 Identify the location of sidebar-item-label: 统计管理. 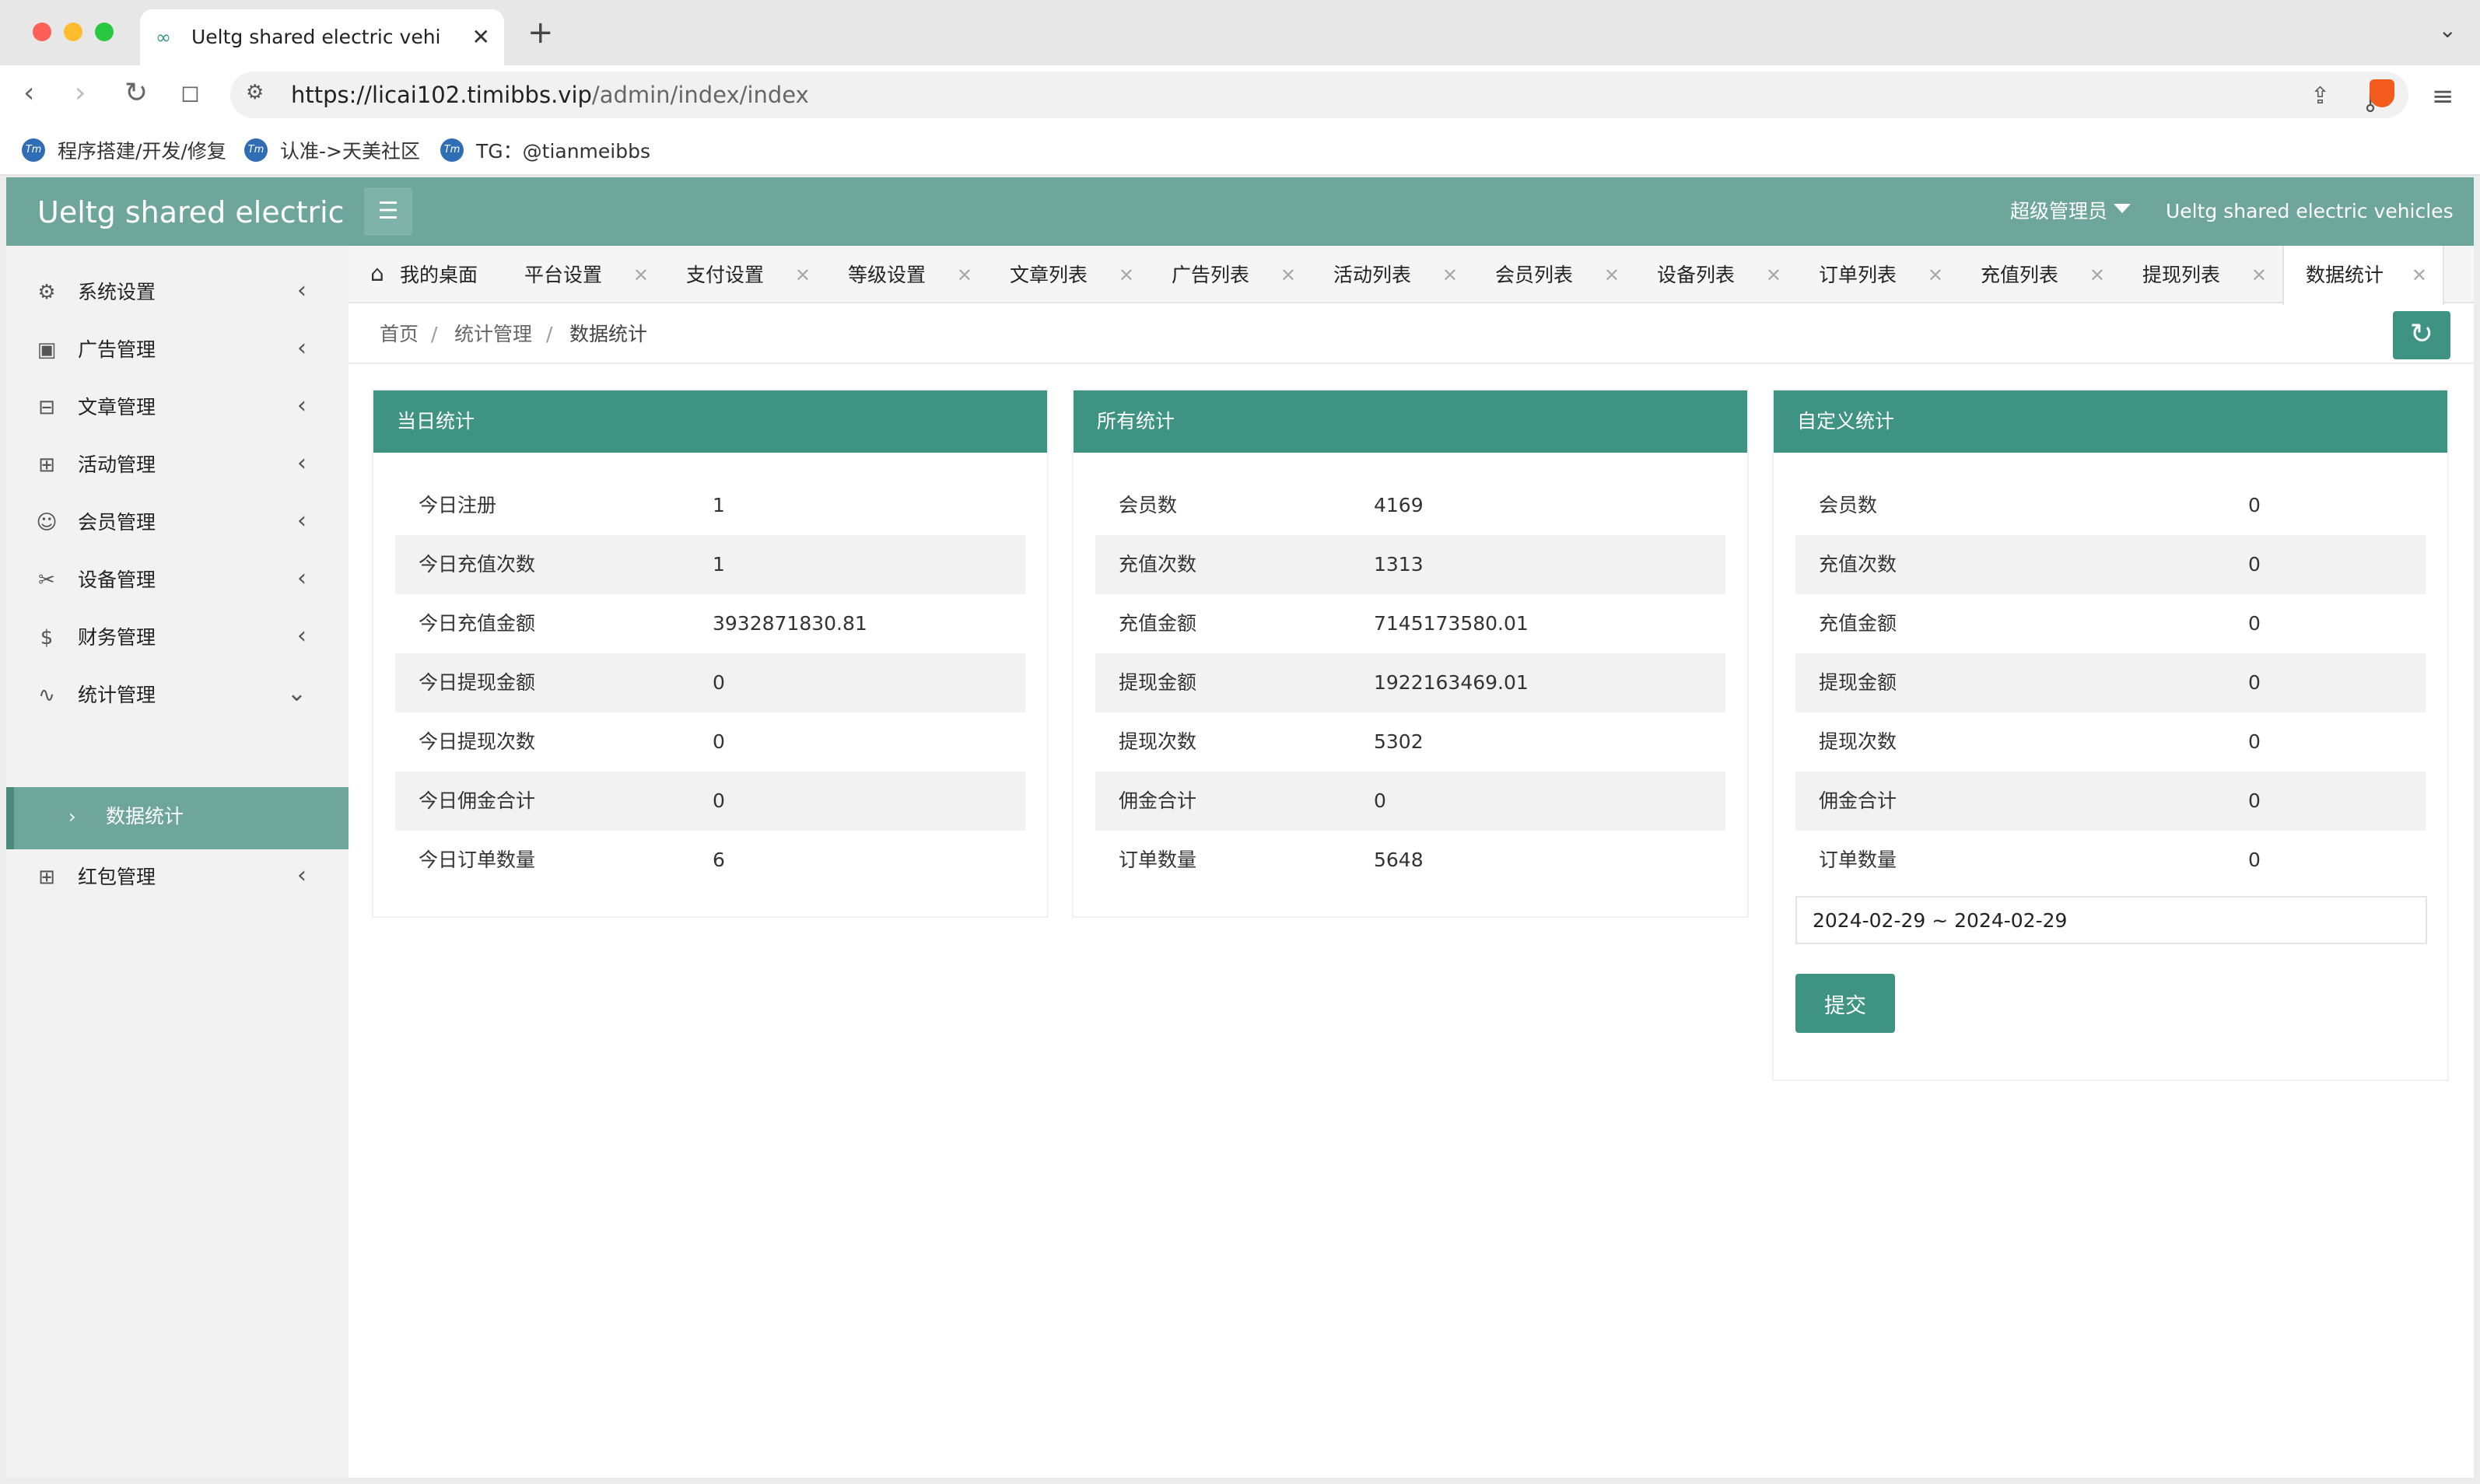
(117, 695).